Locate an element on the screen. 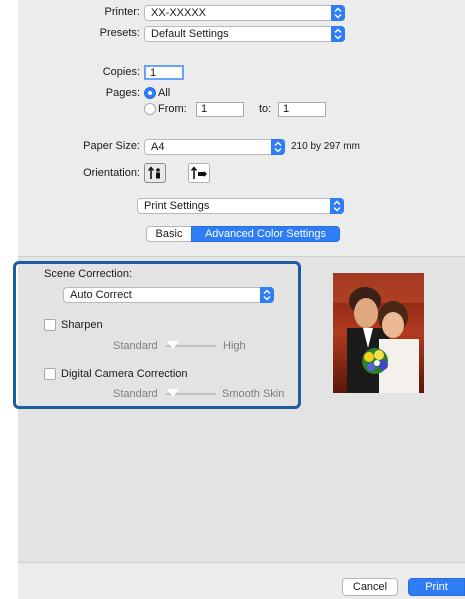 The height and width of the screenshot is (599, 465). camera-correction-slider-thumb is located at coordinates (173, 392).